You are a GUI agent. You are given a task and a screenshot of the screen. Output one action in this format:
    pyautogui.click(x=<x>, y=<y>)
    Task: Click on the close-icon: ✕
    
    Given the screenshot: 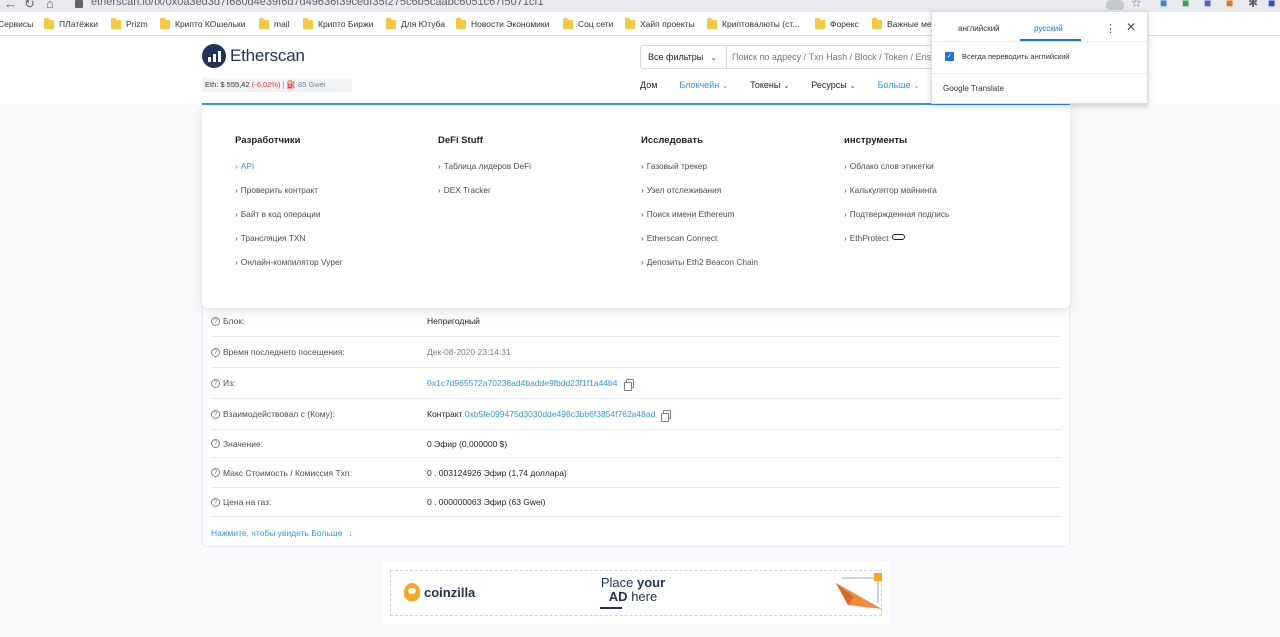 What is the action you would take?
    pyautogui.click(x=1131, y=27)
    